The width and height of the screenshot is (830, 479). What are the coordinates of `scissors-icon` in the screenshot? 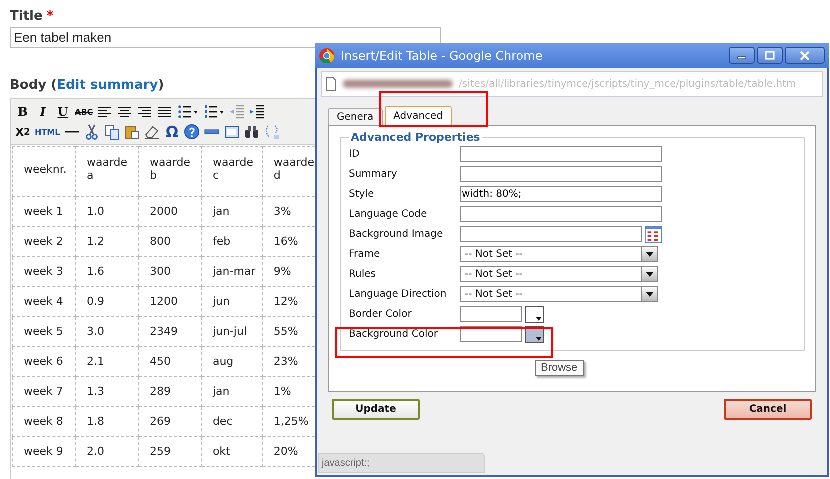 It's located at (92, 132).